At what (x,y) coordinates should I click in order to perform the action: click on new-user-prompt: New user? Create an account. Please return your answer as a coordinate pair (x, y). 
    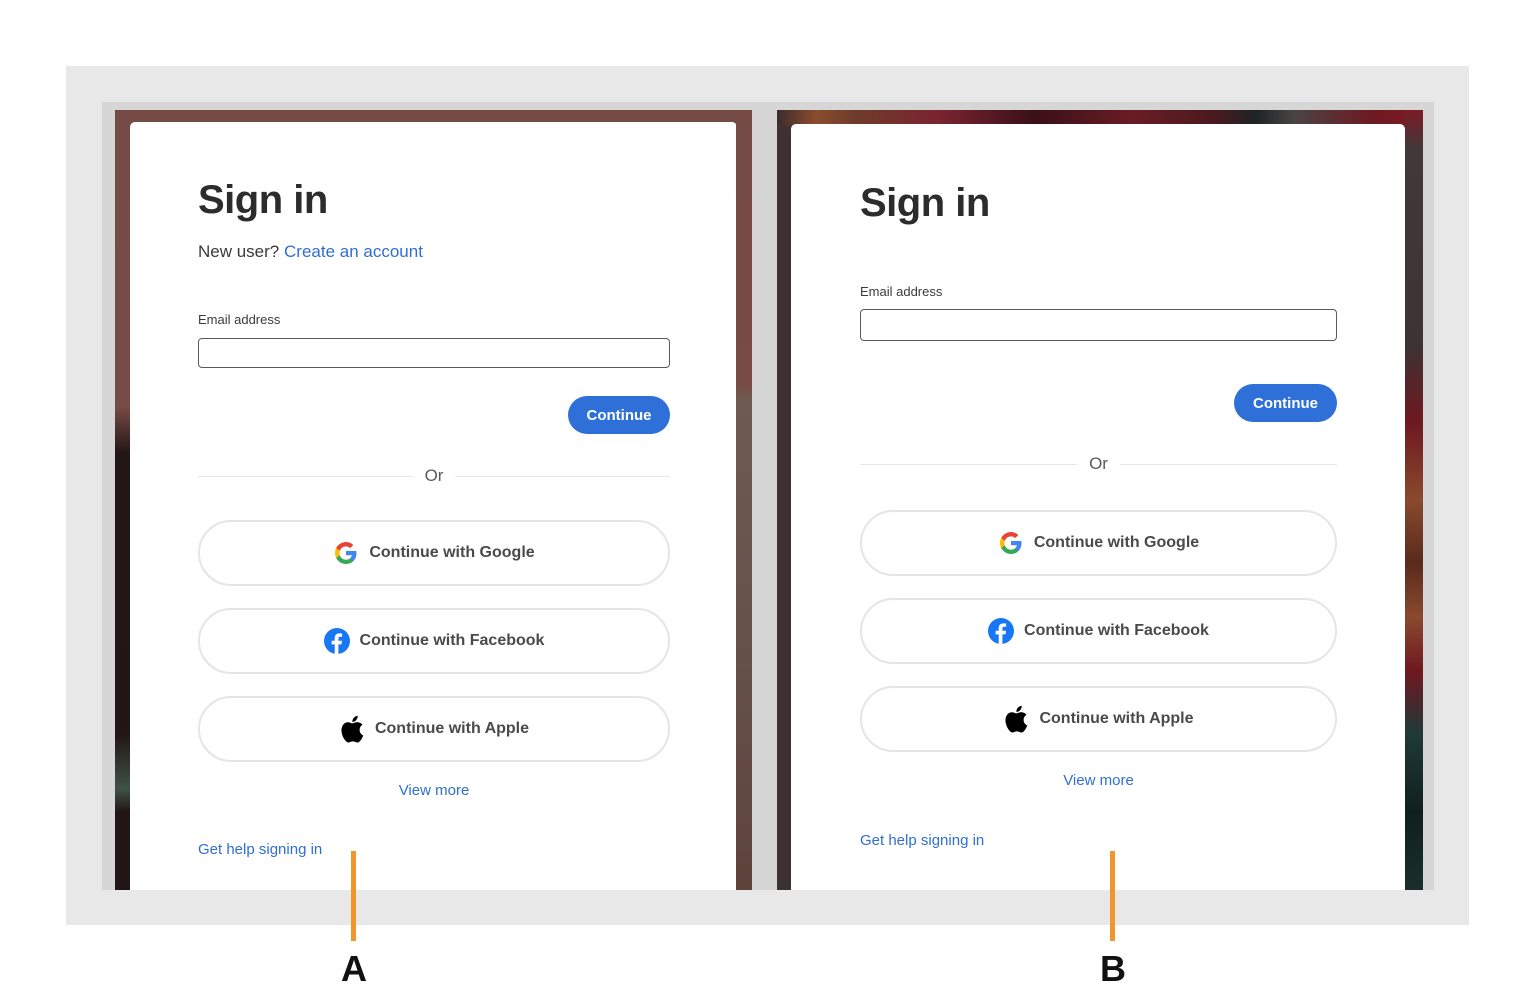
    Looking at the image, I should click on (310, 252).